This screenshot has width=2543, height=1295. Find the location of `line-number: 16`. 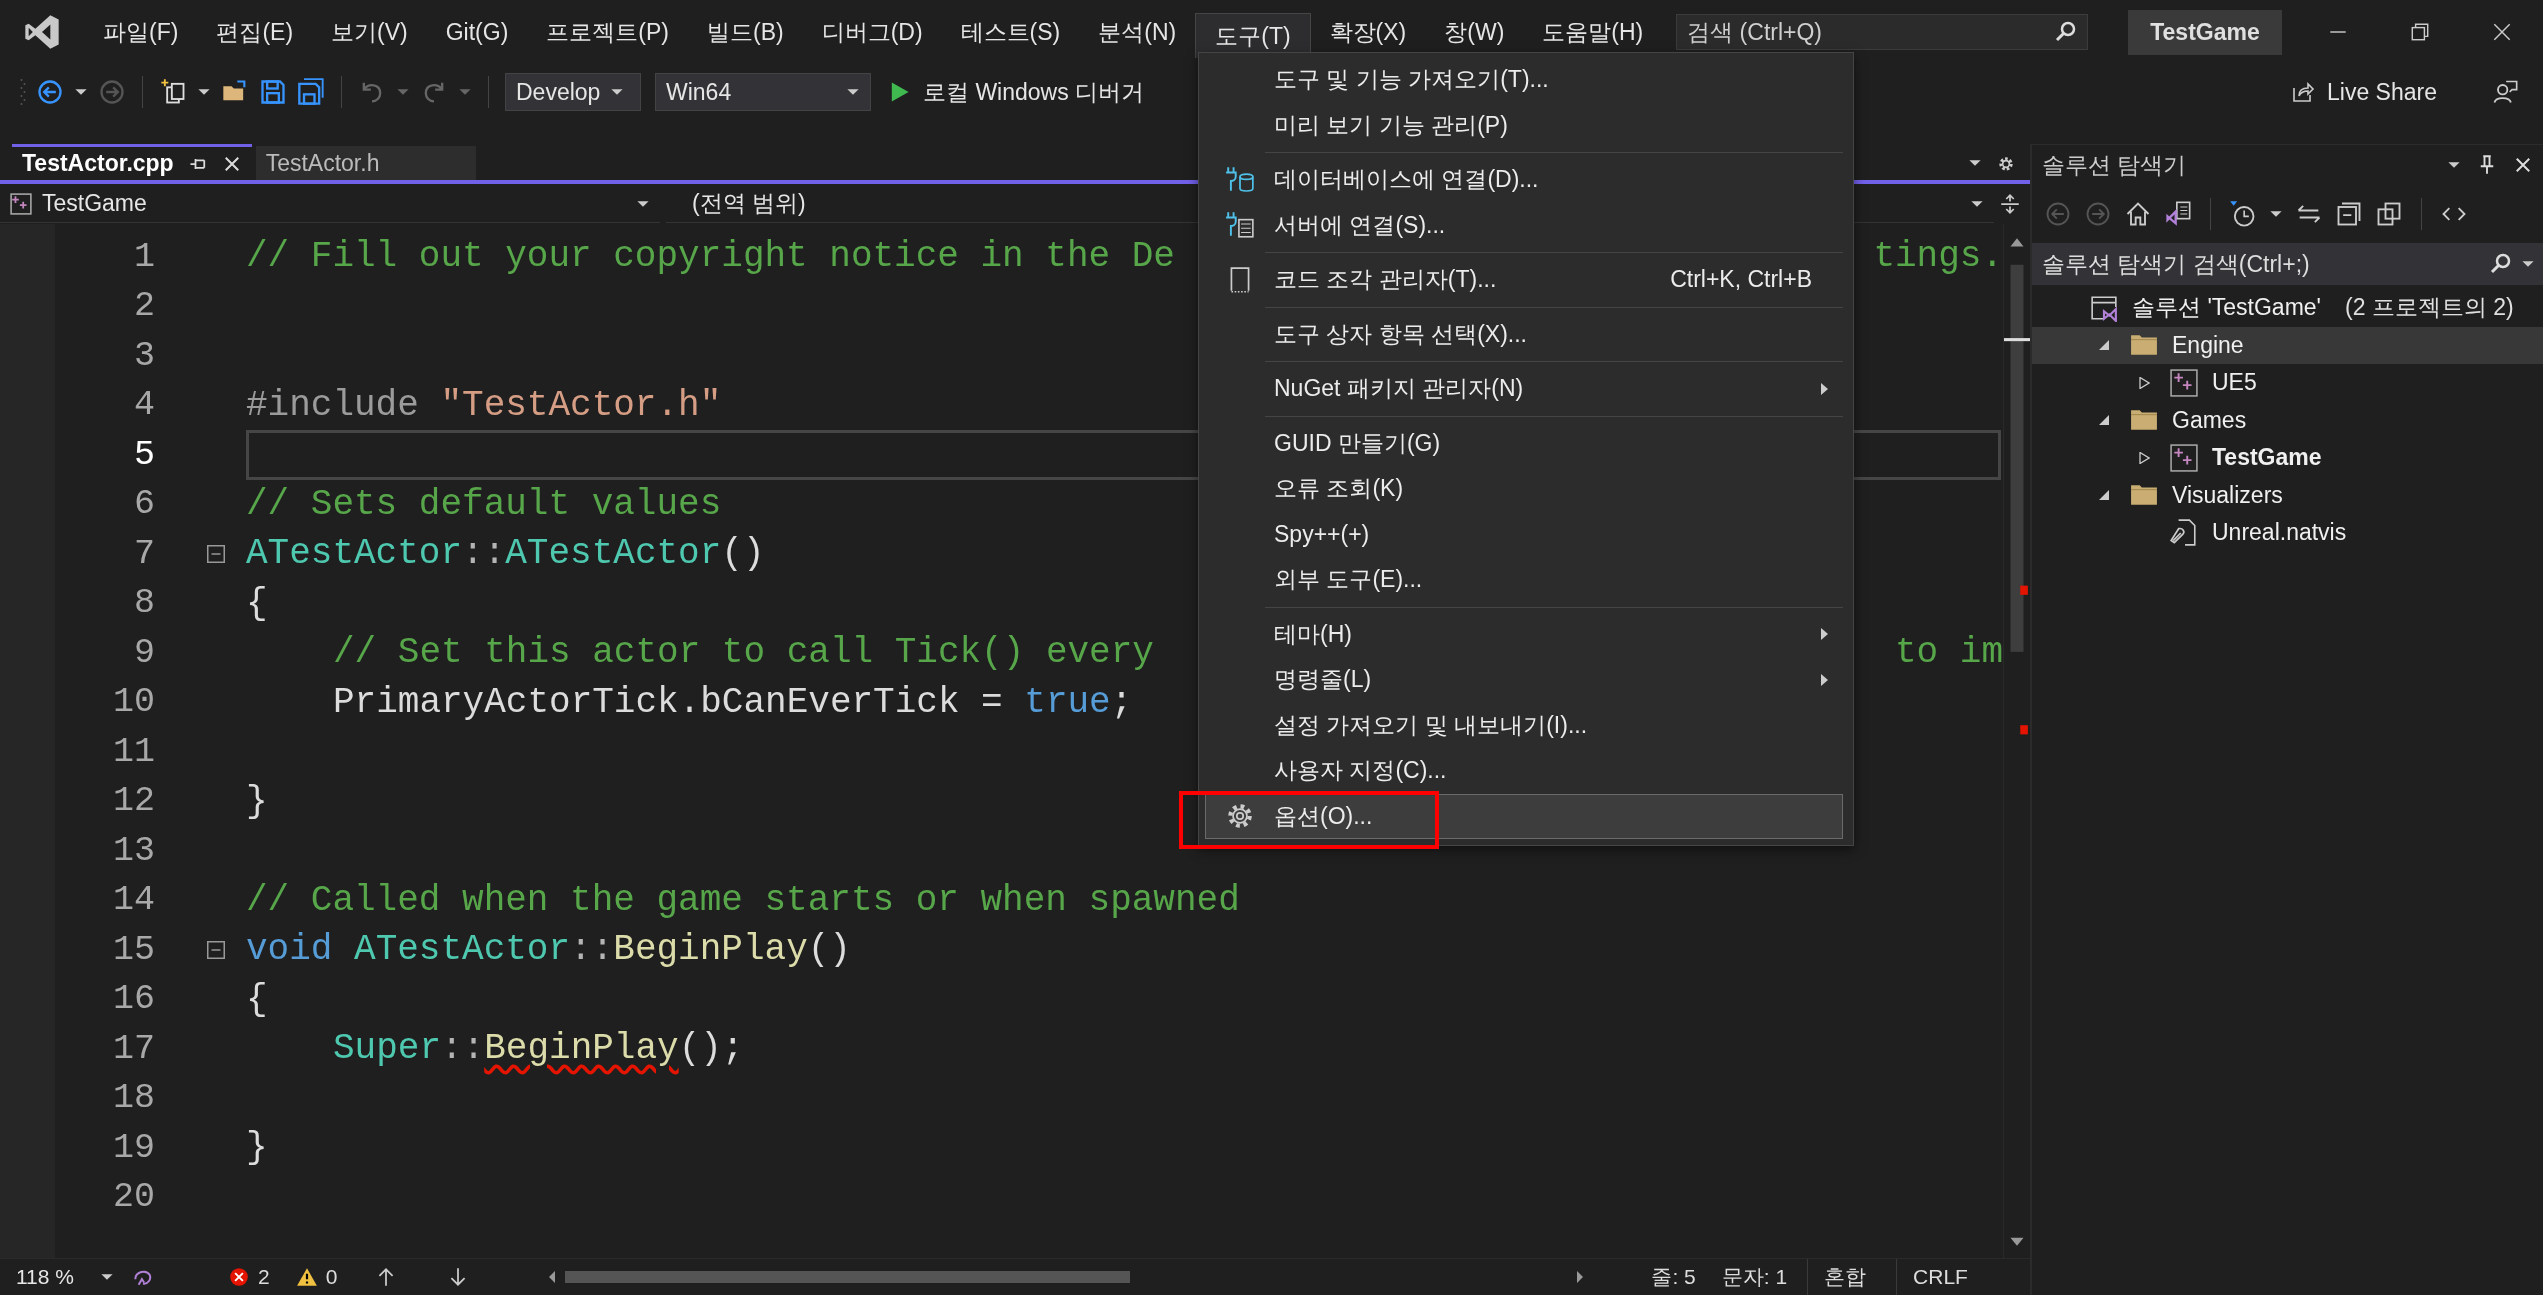

line-number: 16 is located at coordinates (134, 999).